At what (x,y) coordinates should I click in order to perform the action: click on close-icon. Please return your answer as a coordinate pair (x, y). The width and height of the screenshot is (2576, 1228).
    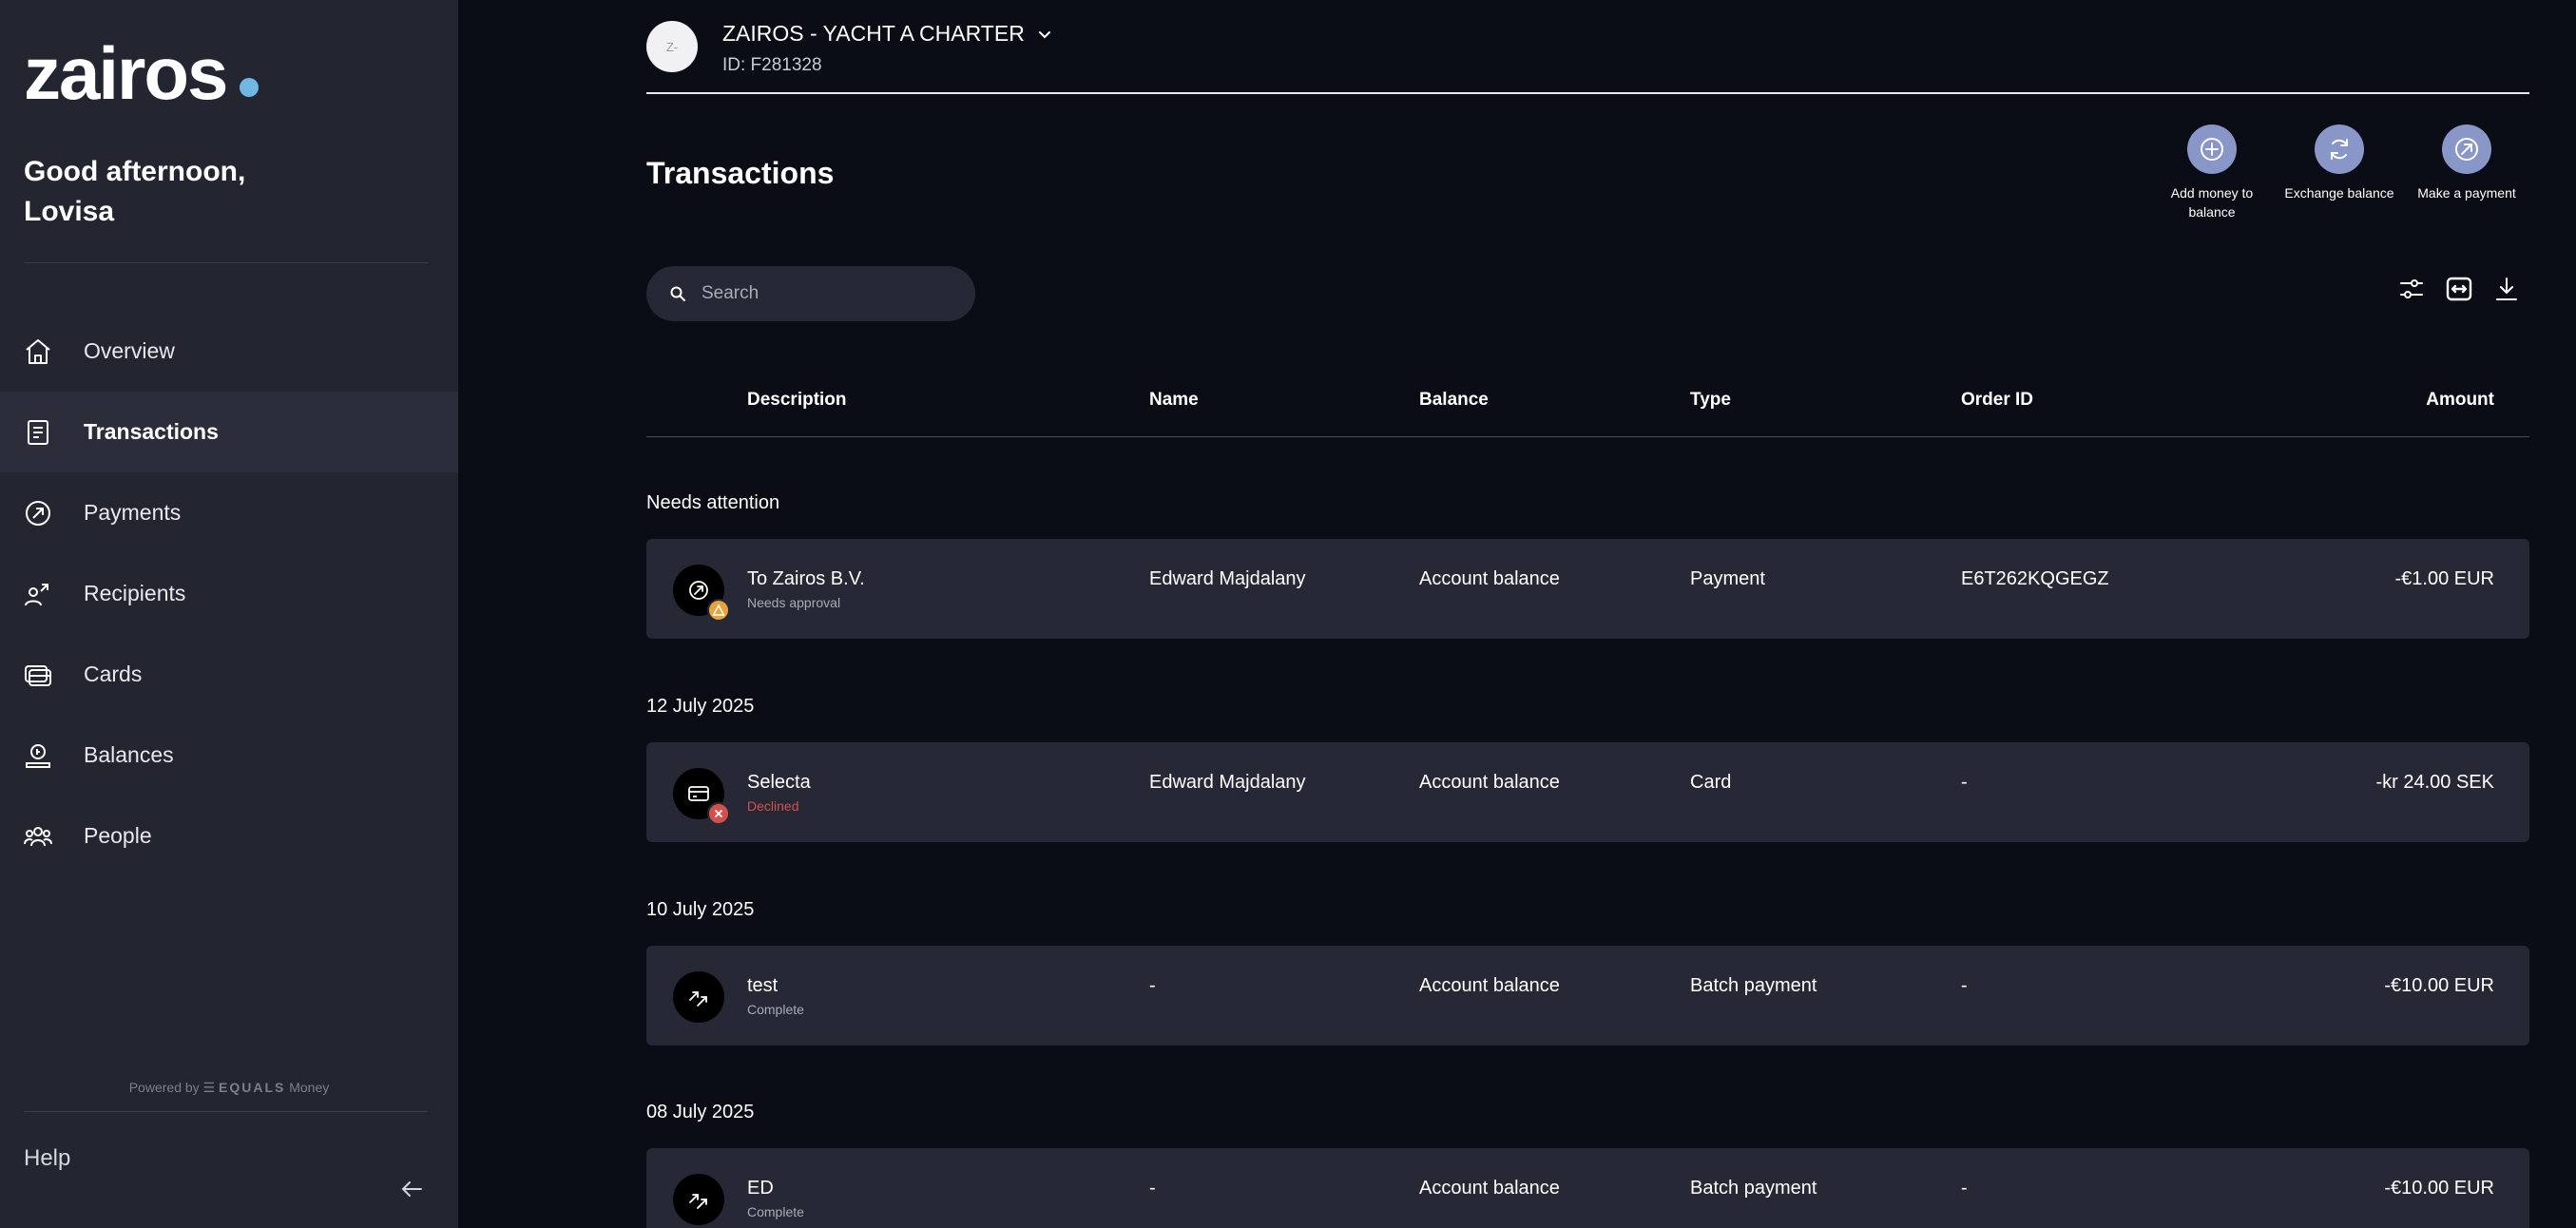
    Looking at the image, I should click on (719, 813).